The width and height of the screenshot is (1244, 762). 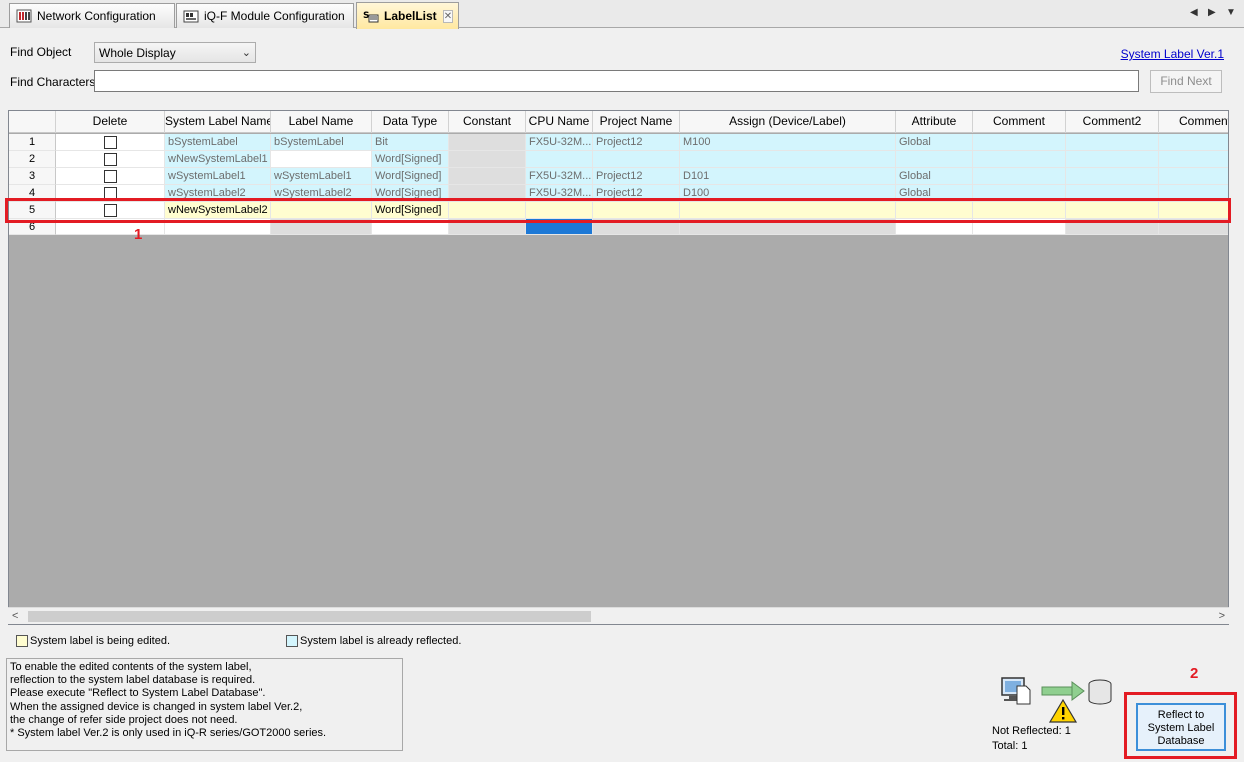 What do you see at coordinates (410, 122) in the screenshot?
I see `header-data-type: Data Type` at bounding box center [410, 122].